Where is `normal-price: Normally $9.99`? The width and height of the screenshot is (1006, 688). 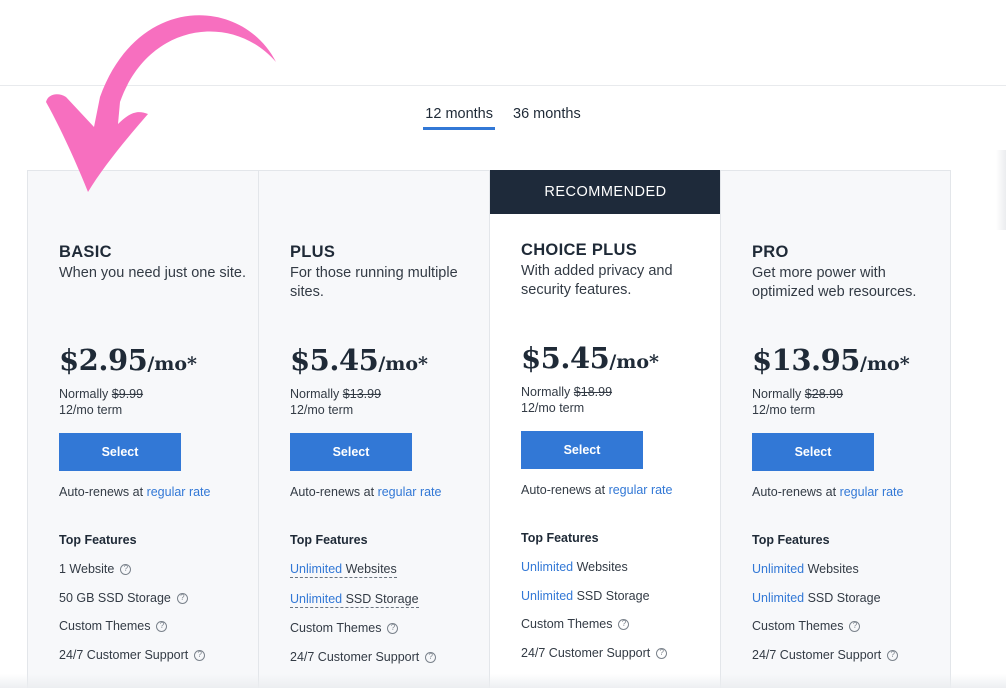
normal-price: Normally $9.99 is located at coordinates (101, 394).